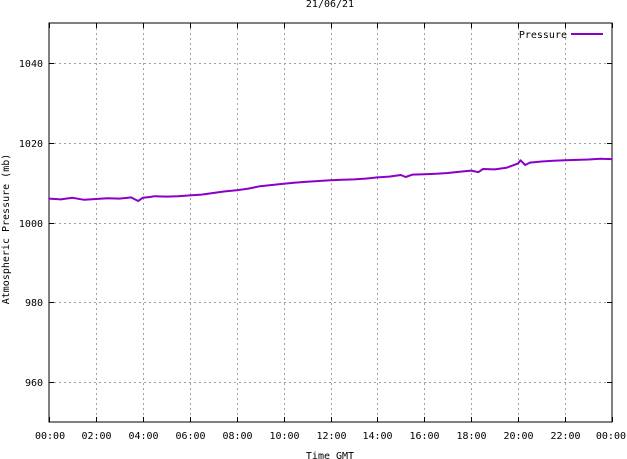 This screenshot has height=459, width=627. What do you see at coordinates (31, 64) in the screenshot?
I see `y-tick-label: 1040` at bounding box center [31, 64].